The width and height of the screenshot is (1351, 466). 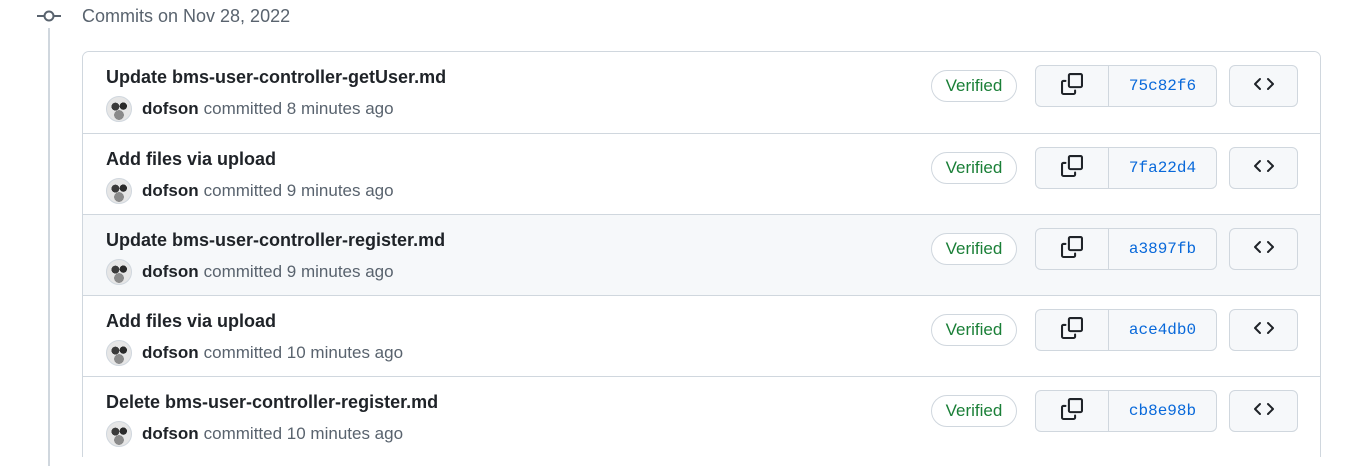 What do you see at coordinates (298, 108) in the screenshot?
I see `commit-time: committed 8 minutes ago` at bounding box center [298, 108].